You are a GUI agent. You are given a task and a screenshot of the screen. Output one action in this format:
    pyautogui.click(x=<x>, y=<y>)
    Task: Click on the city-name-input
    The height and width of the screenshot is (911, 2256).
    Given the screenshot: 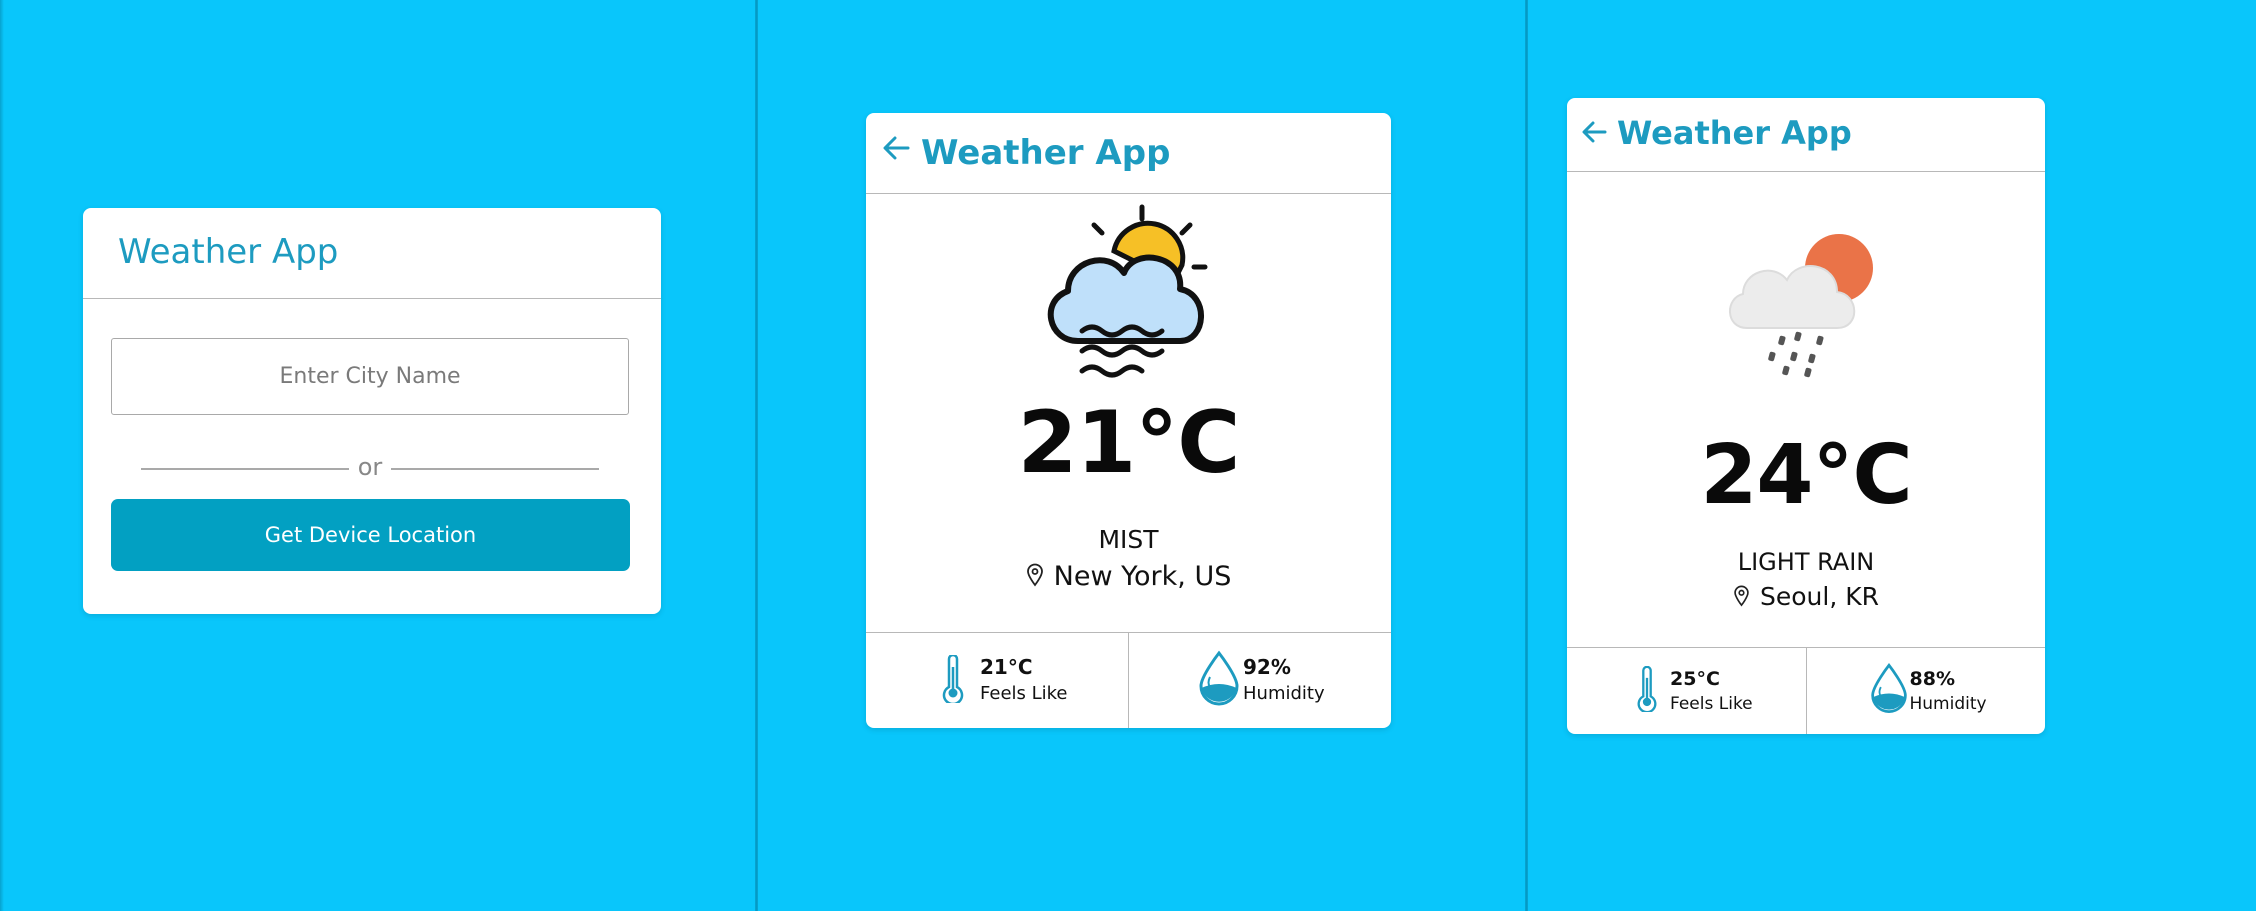 What is the action you would take?
    pyautogui.click(x=370, y=376)
    